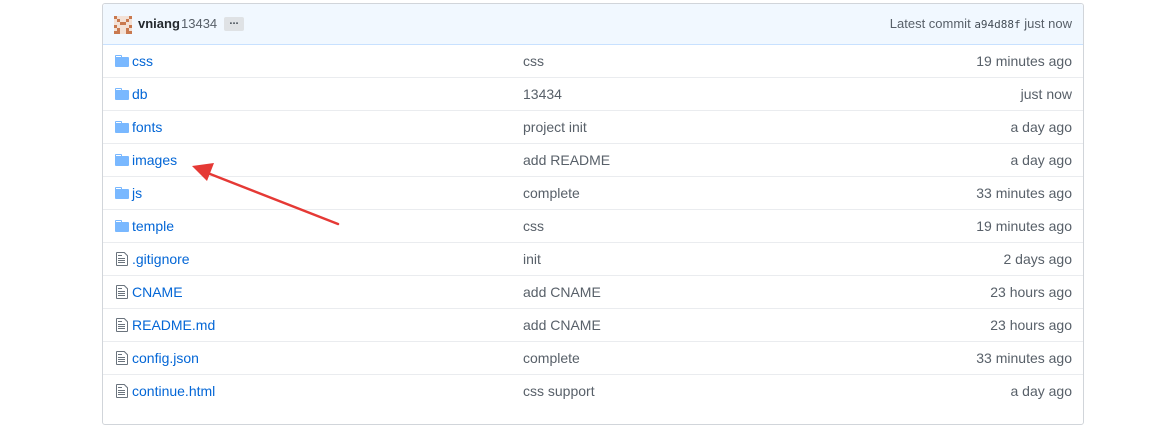 This screenshot has width=1175, height=425. I want to click on file-row: README.md add CNAME 23 hours ago, so click(593, 324).